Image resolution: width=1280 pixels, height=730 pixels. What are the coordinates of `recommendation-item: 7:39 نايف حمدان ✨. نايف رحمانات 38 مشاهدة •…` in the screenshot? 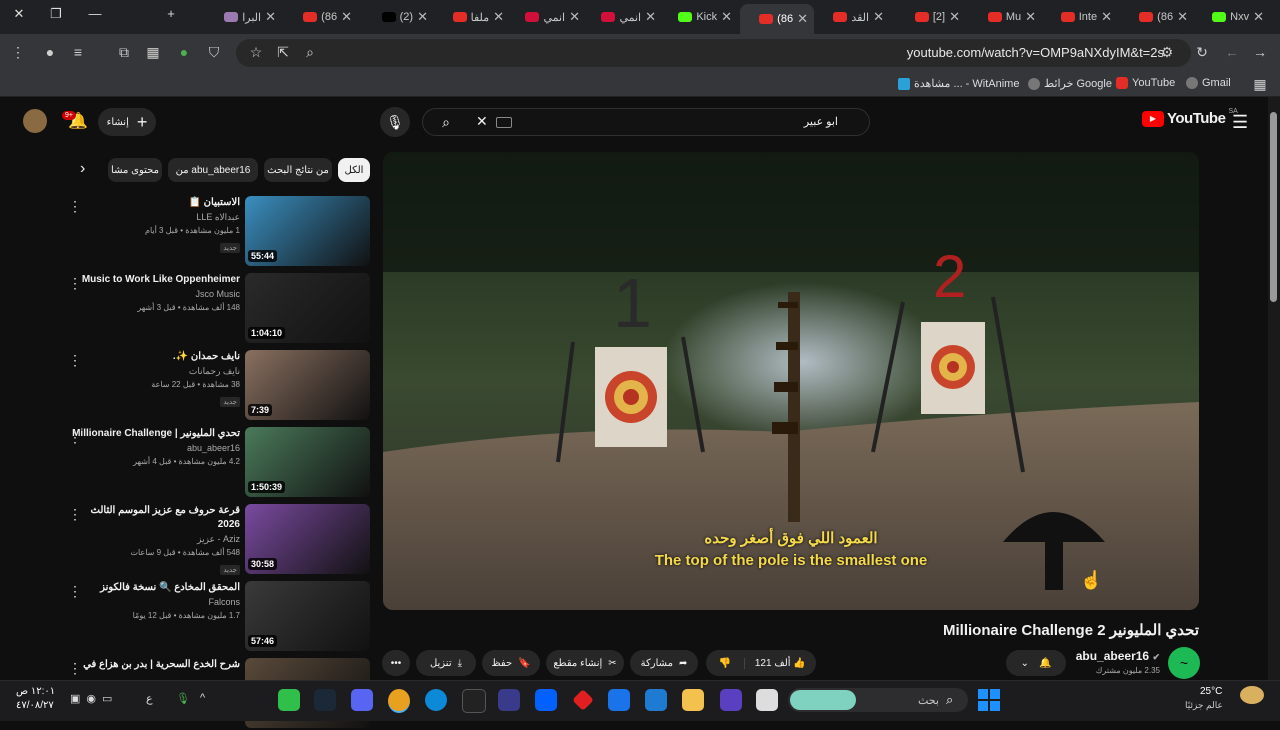 It's located at (216, 386).